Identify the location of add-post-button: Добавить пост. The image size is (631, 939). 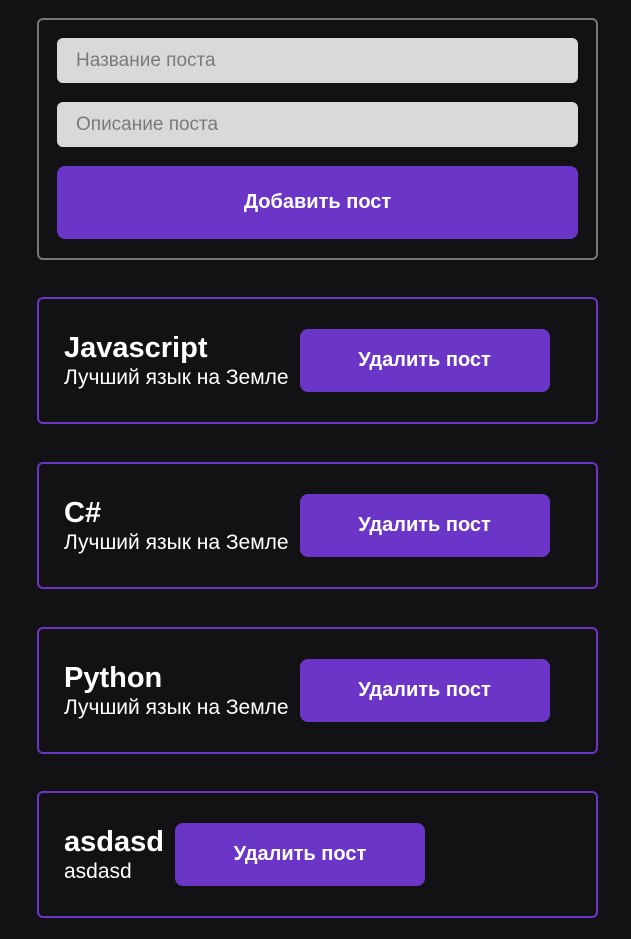
(317, 202).